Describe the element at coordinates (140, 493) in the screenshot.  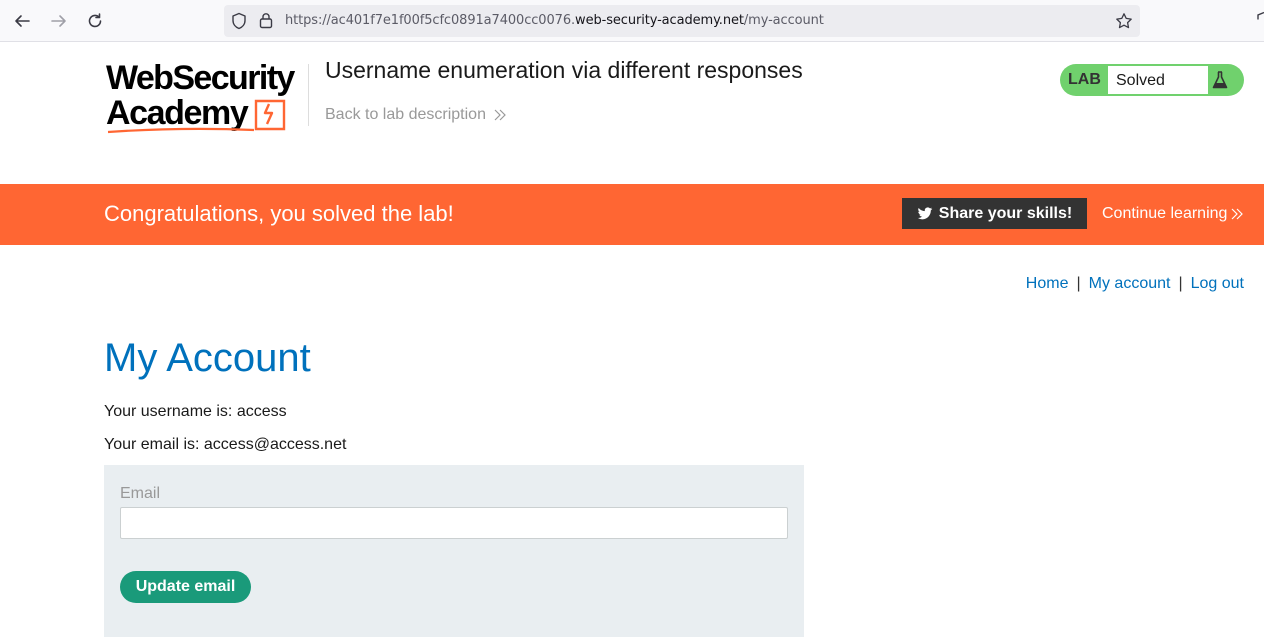
I see `email-label: Email` at that location.